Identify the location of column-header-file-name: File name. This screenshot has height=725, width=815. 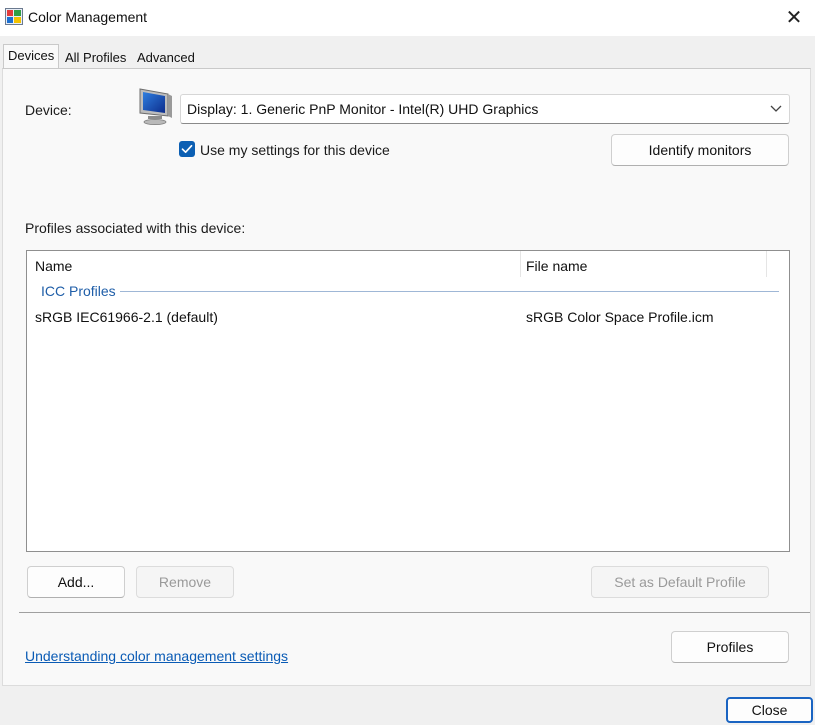
(556, 266).